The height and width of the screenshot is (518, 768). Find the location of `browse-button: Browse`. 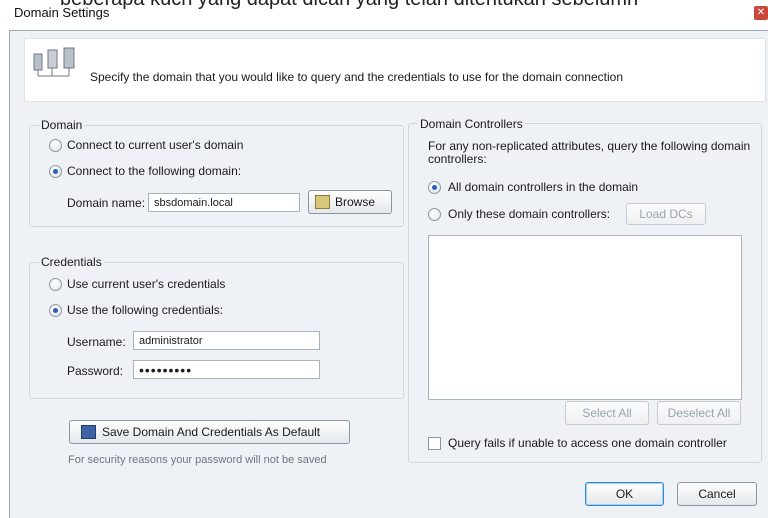

browse-button: Browse is located at coordinates (350, 202).